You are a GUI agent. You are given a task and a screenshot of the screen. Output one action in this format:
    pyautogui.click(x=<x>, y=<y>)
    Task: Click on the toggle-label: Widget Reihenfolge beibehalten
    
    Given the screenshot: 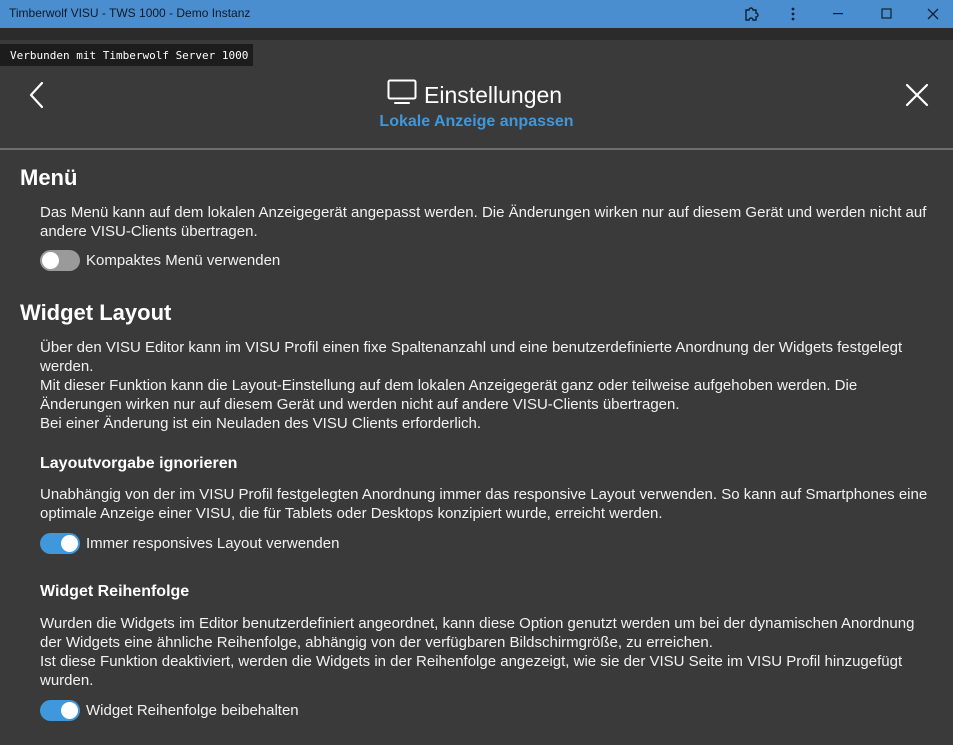 What is the action you would take?
    pyautogui.click(x=192, y=710)
    